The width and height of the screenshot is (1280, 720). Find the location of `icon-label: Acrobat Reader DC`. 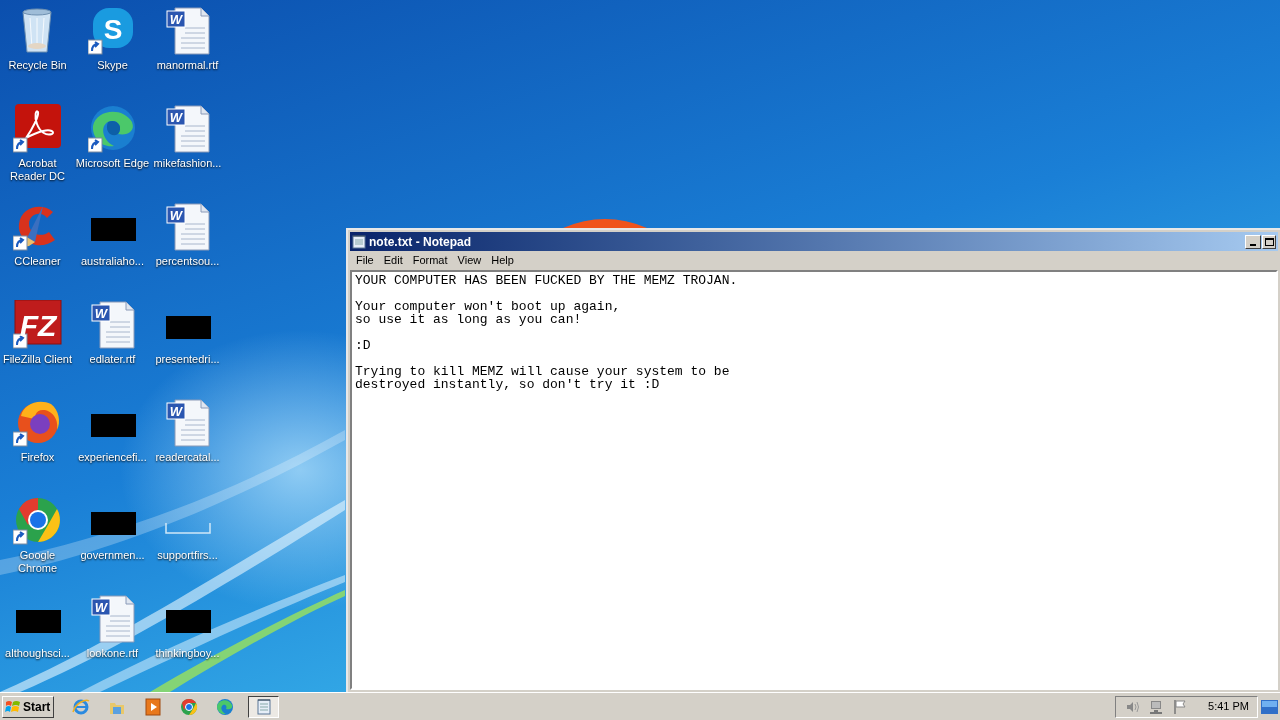

icon-label: Acrobat Reader DC is located at coordinates (37, 170).